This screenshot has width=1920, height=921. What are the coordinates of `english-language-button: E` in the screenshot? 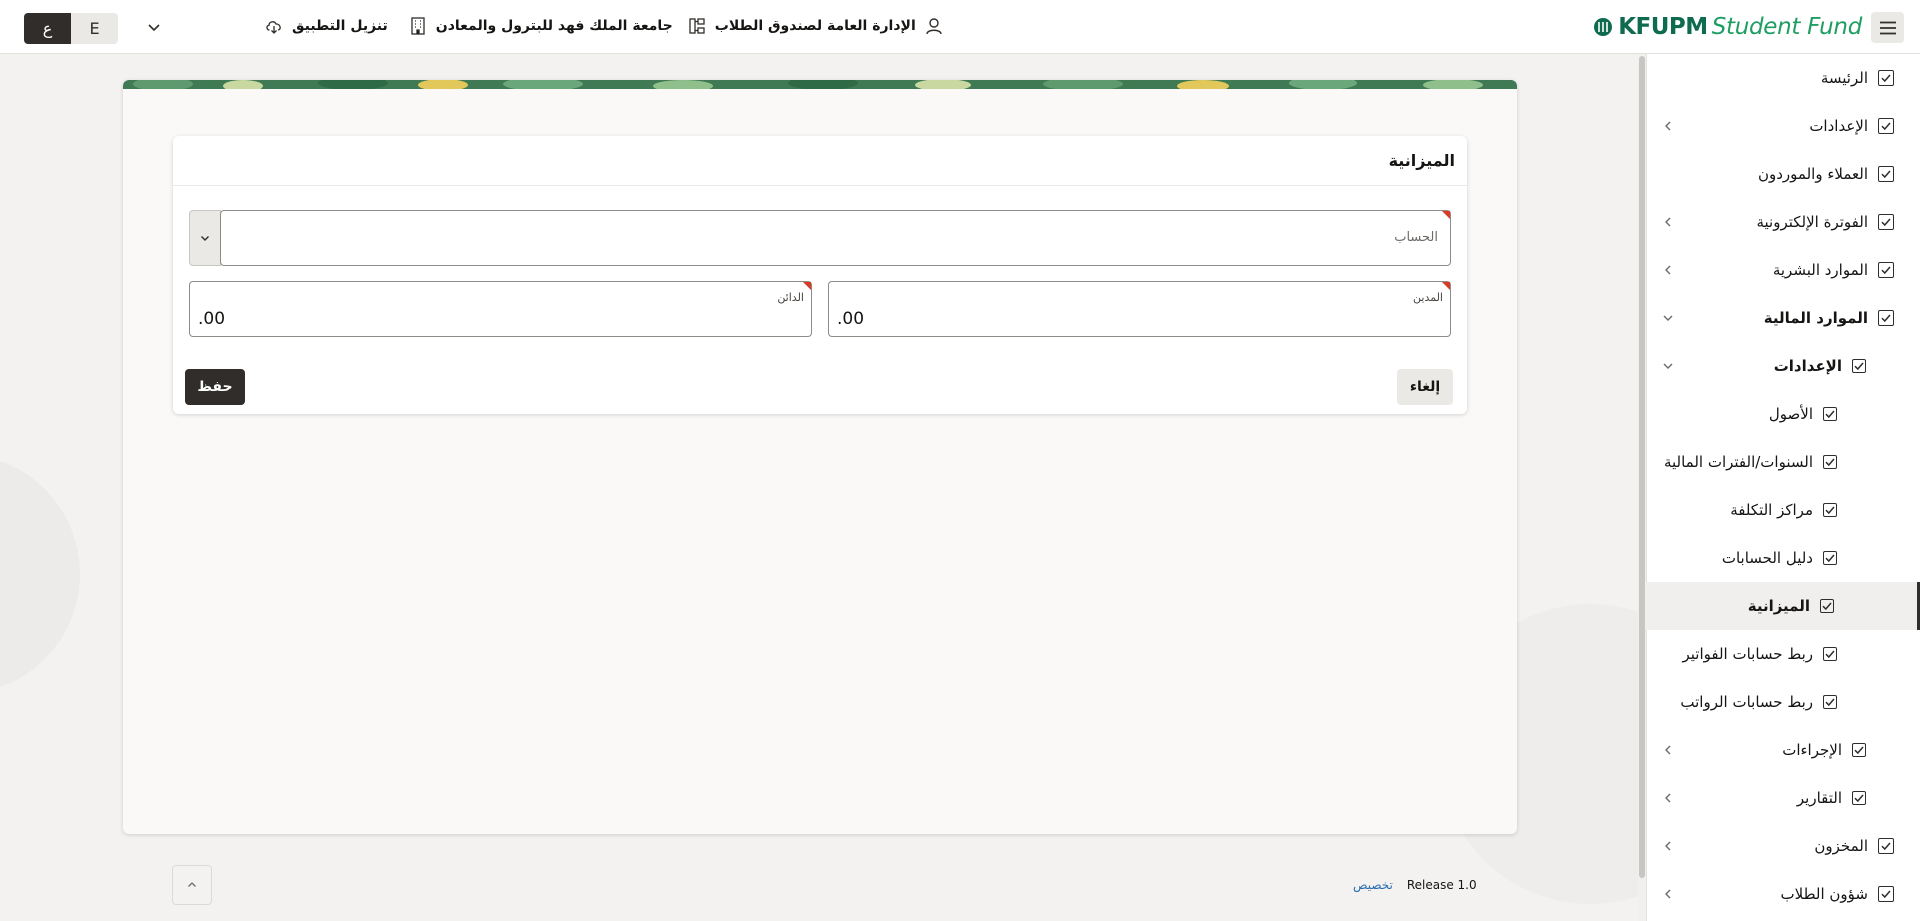 It's located at (94, 28).